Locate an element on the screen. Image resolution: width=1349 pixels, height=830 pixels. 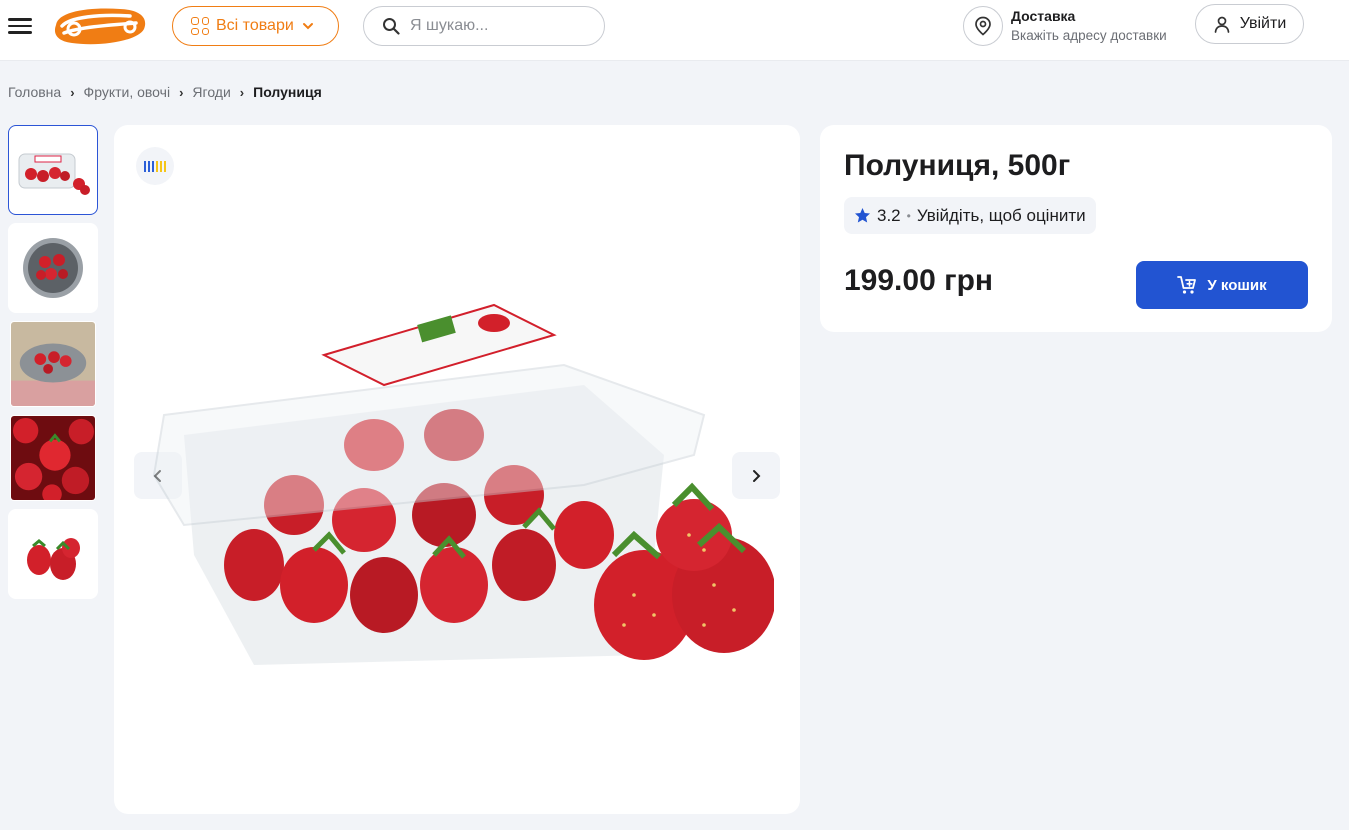
grid-icon is located at coordinates (200, 26).